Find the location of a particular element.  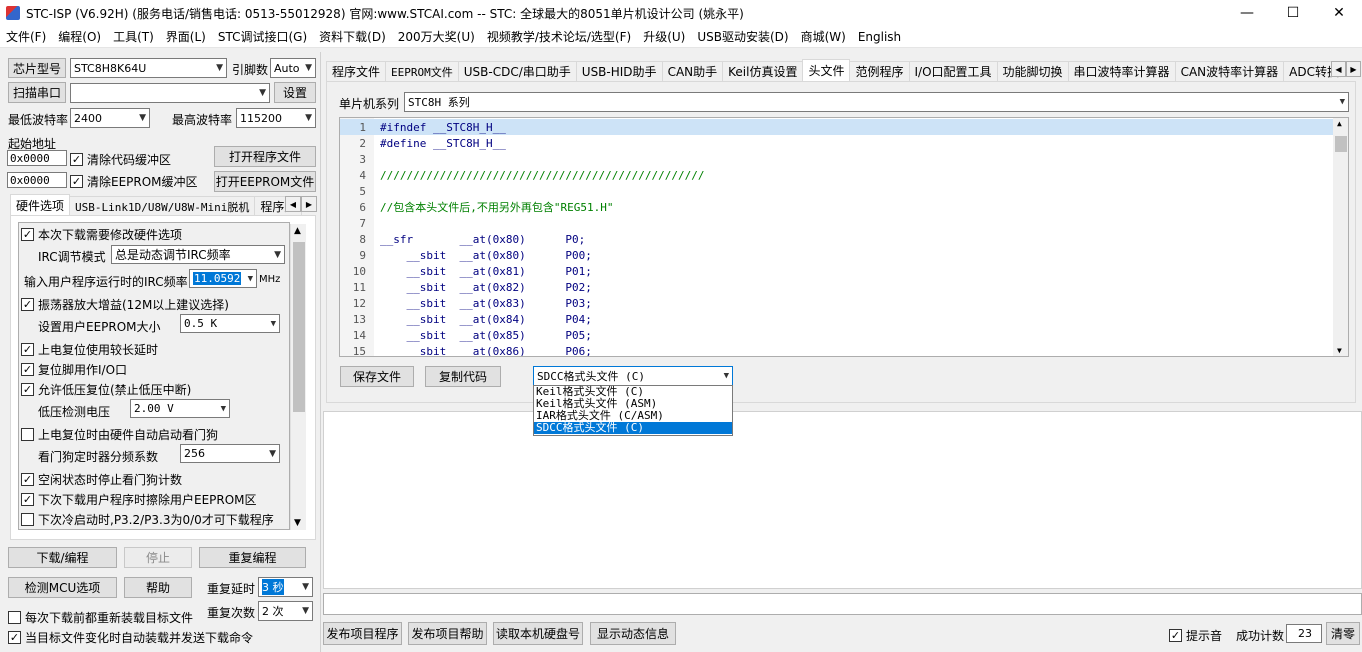

tab-usb-cdc: USB-CDC/串口助手 is located at coordinates (517, 71).